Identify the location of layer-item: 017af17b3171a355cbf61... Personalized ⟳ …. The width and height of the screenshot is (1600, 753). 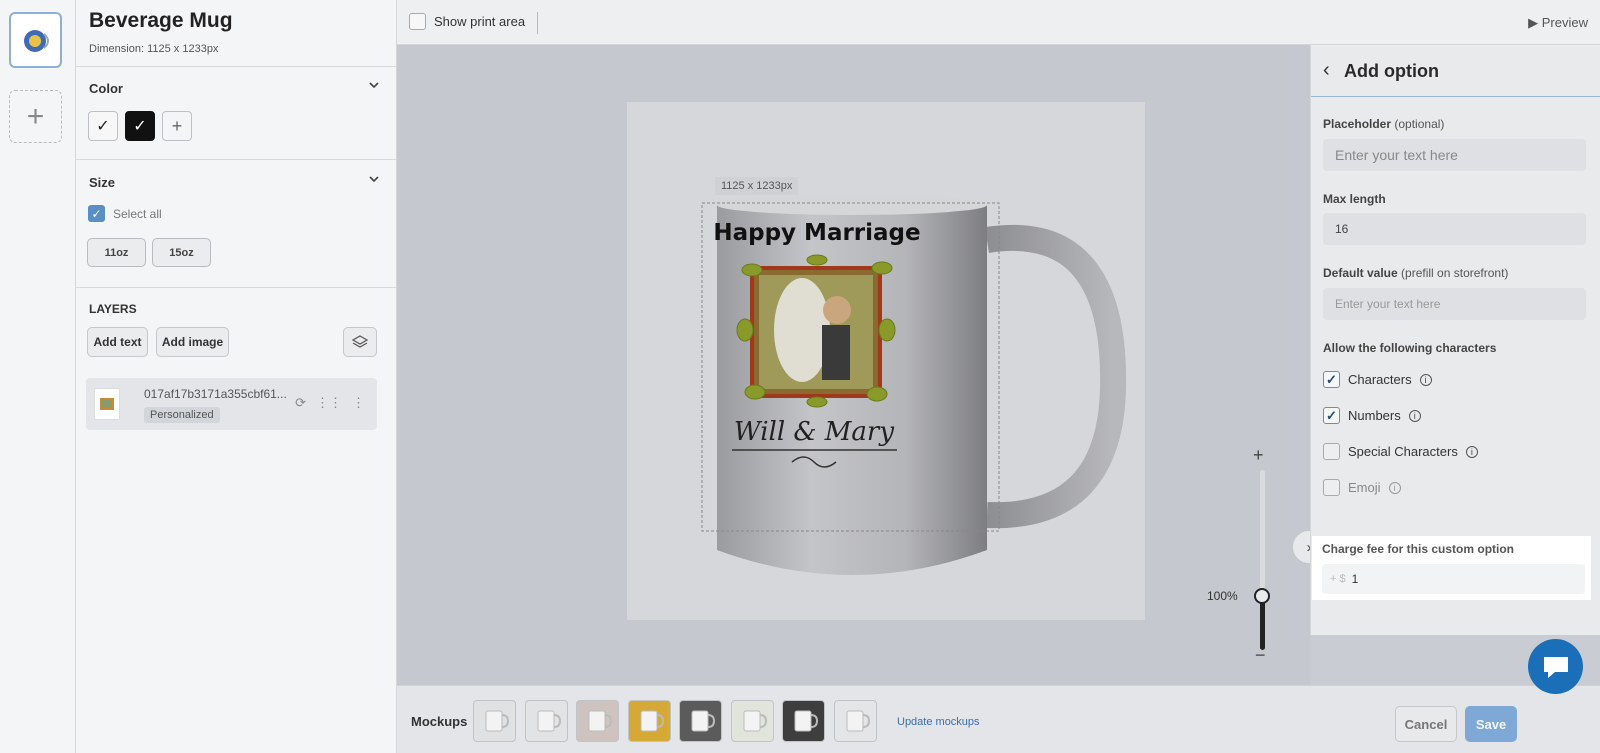
(231, 404).